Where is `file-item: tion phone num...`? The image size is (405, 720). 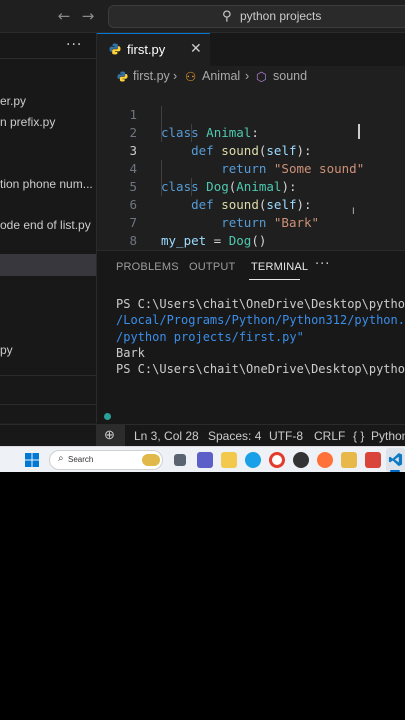 file-item: tion phone num... is located at coordinates (48, 184).